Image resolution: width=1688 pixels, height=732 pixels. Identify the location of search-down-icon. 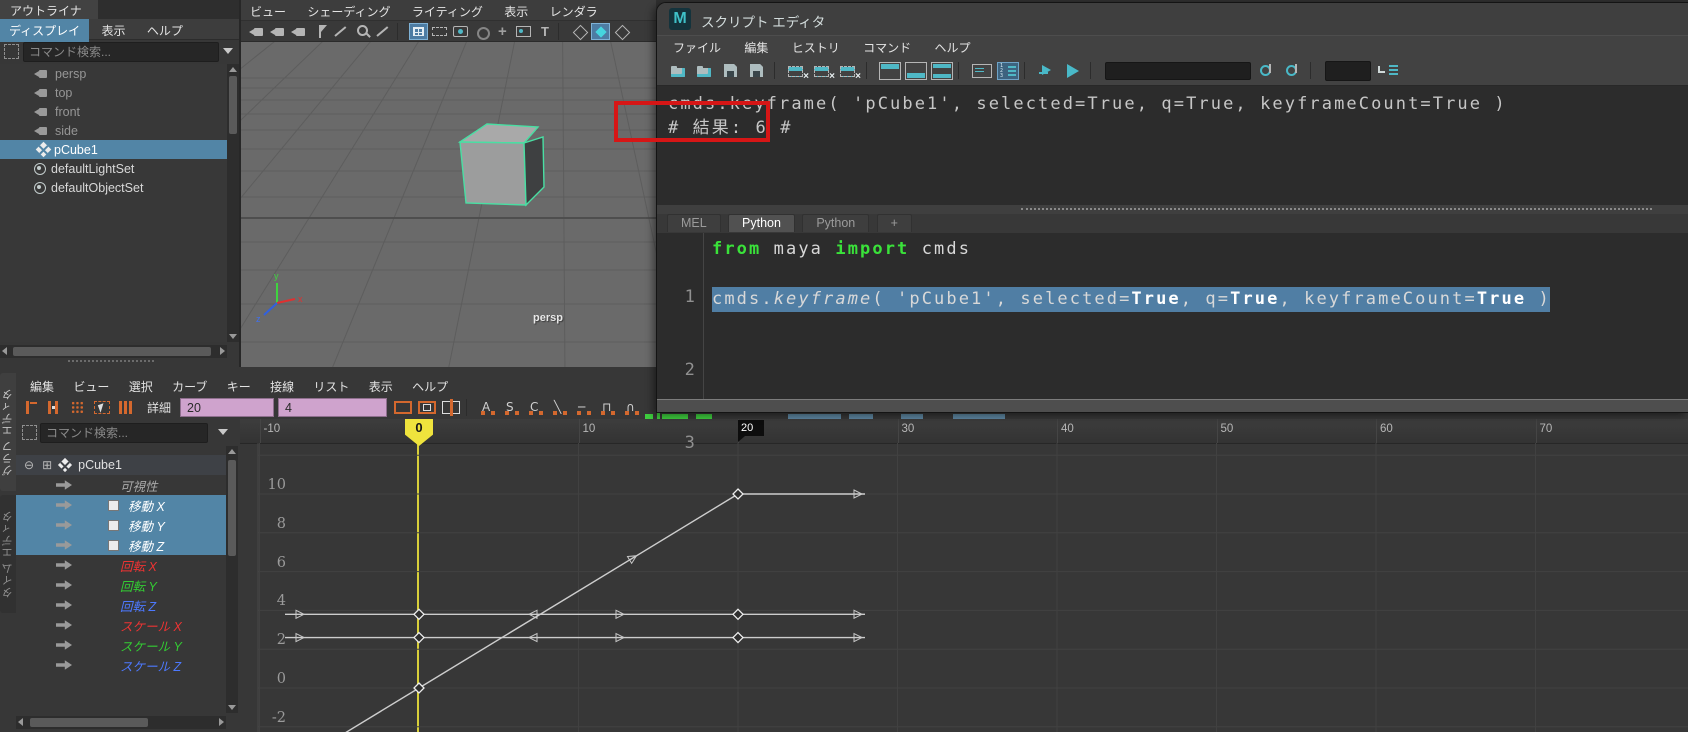
(1268, 71).